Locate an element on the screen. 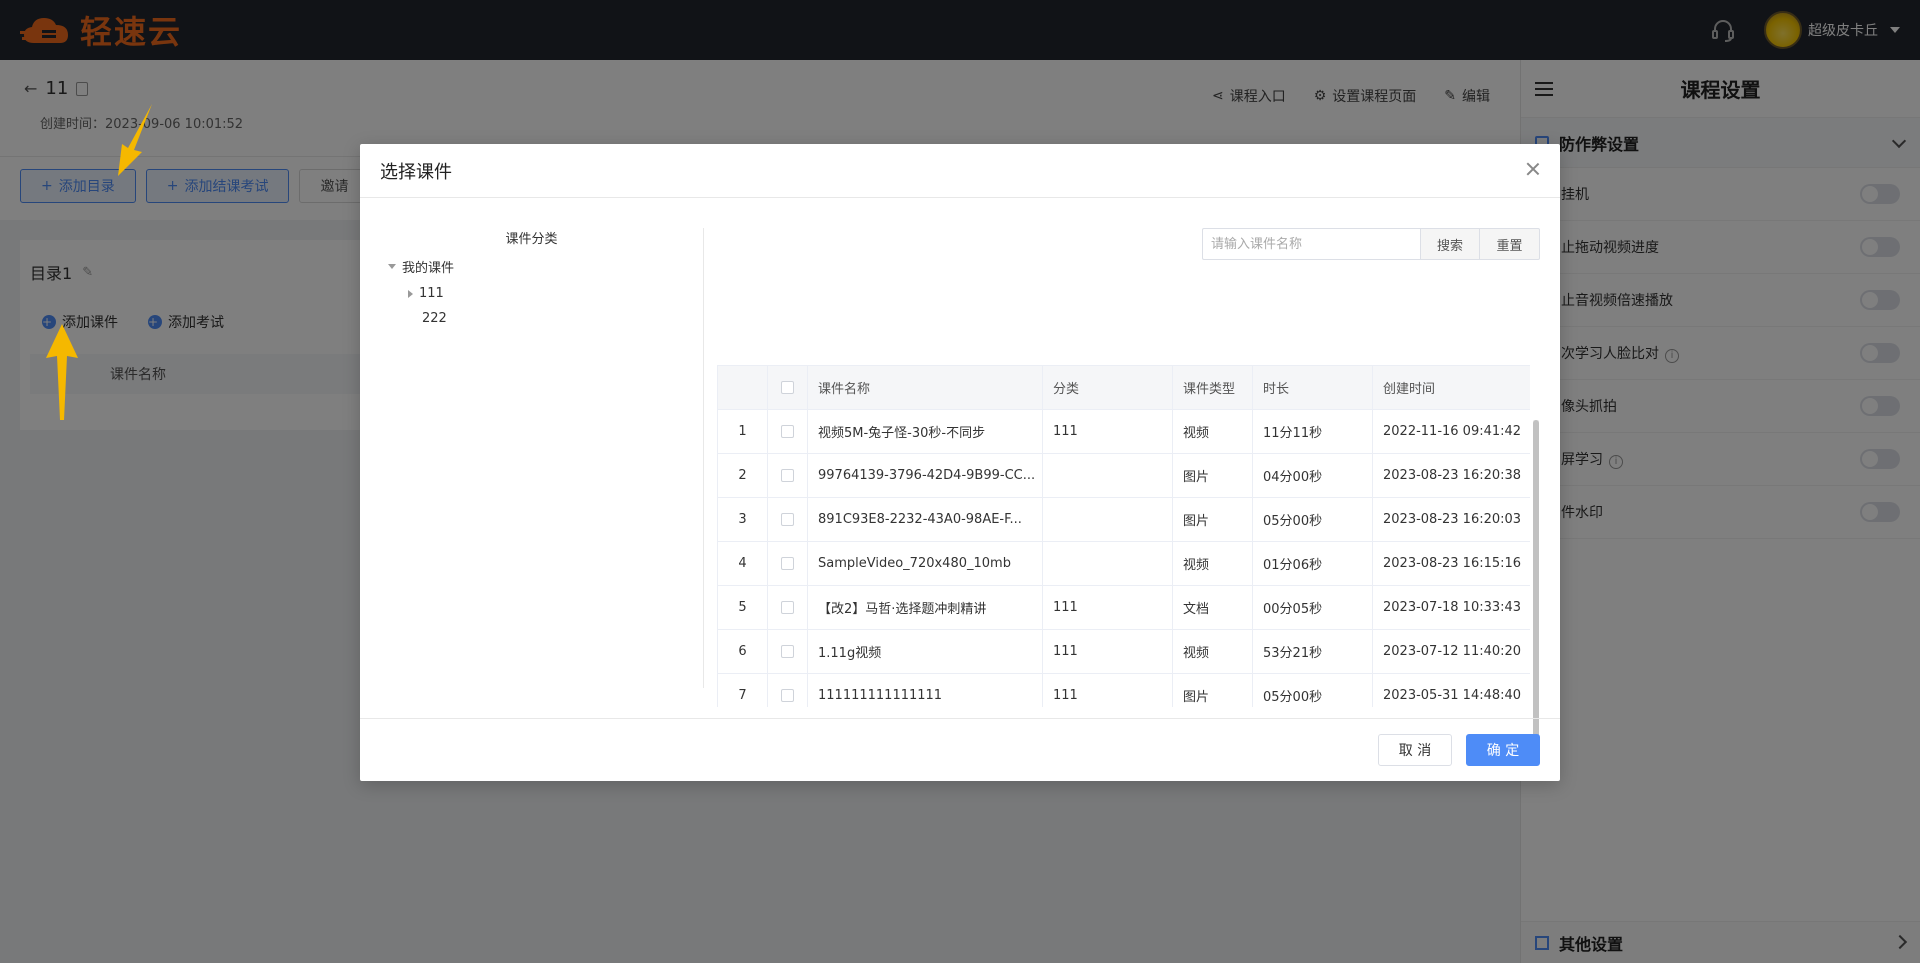 This screenshot has height=963, width=1920. tree-node-111: 111 is located at coordinates (531, 293).